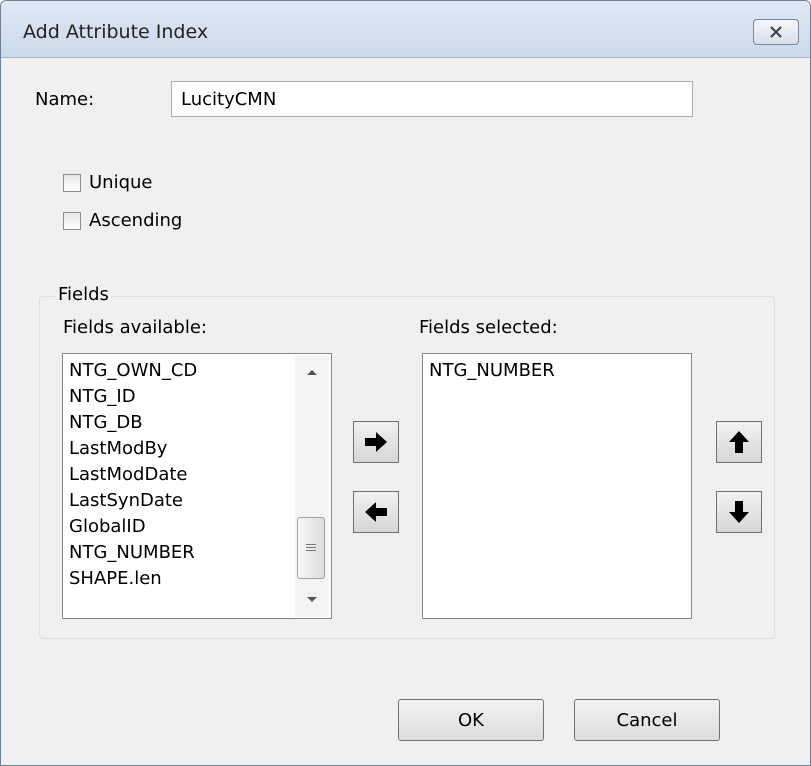 This screenshot has height=766, width=811. I want to click on scroll-up-button, so click(312, 372).